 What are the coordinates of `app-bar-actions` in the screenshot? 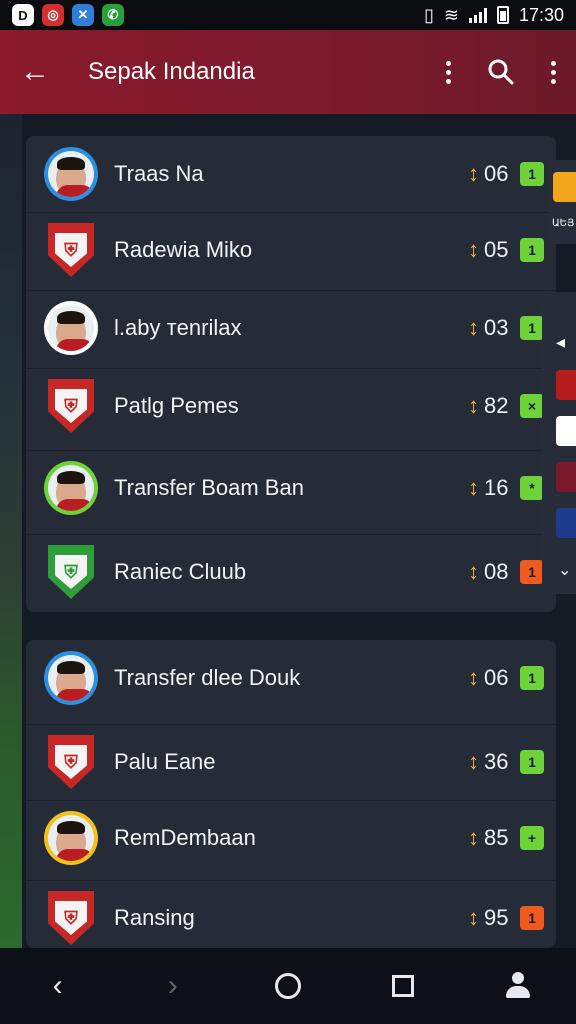 It's located at (501, 72).